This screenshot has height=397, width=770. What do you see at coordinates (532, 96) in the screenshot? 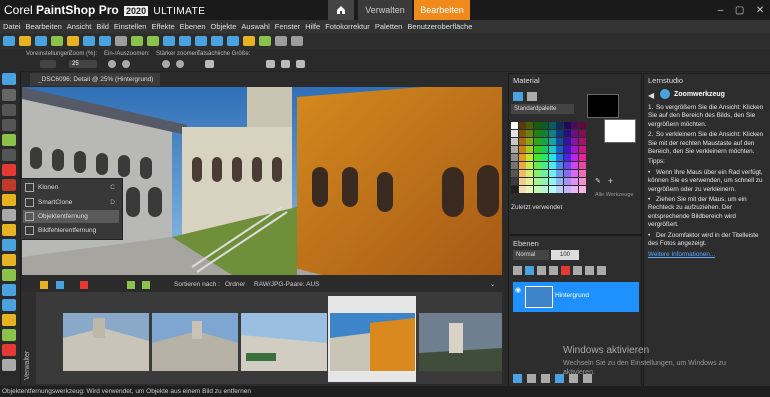
I see `rainbow-icon` at bounding box center [532, 96].